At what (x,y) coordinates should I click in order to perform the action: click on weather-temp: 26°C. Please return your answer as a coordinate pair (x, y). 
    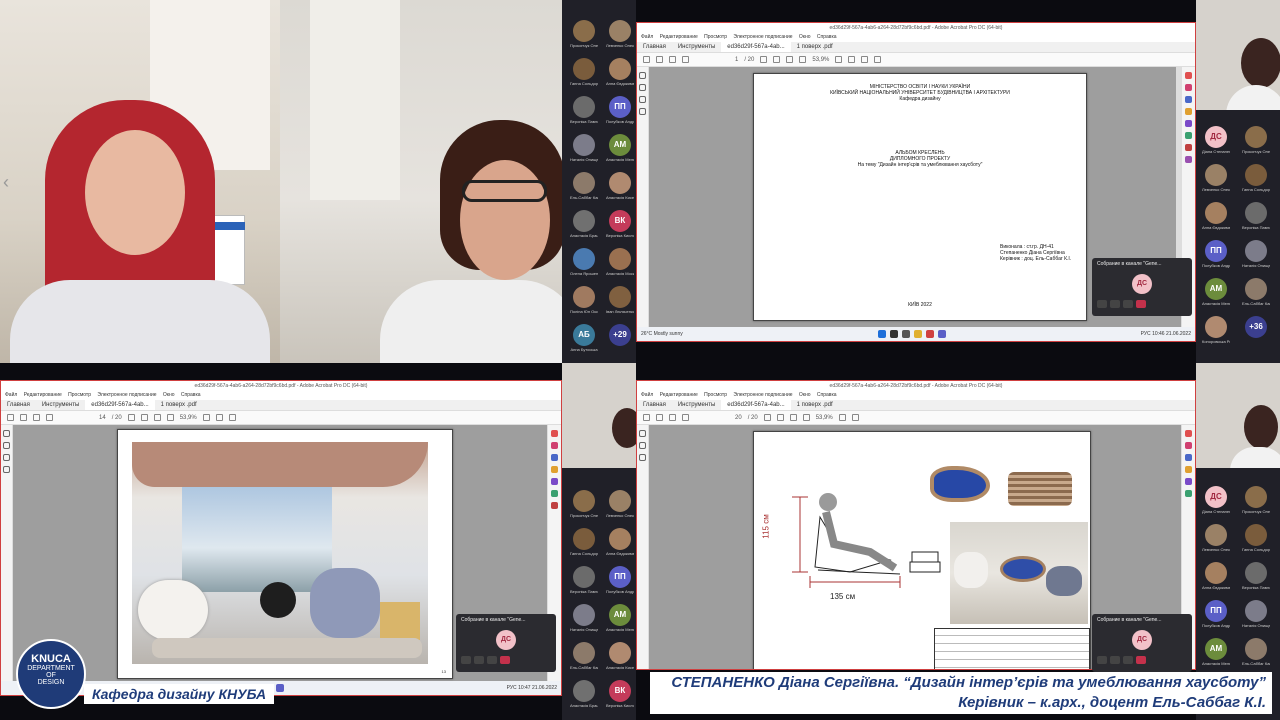
    Looking at the image, I should click on (646, 334).